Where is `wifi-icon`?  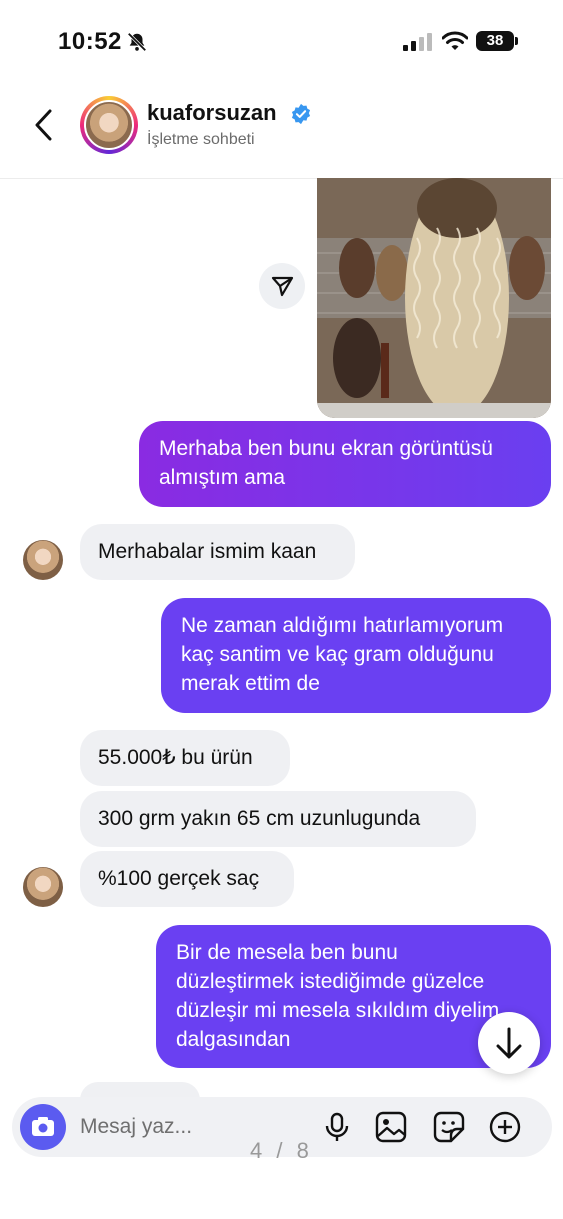
wifi-icon is located at coordinates (455, 40).